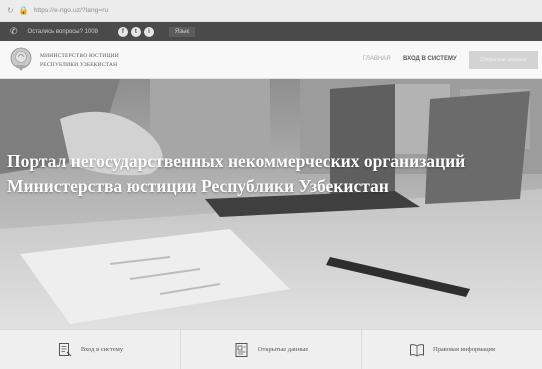 This screenshot has width=542, height=369. What do you see at coordinates (65, 349) in the screenshot?
I see `document-icon` at bounding box center [65, 349].